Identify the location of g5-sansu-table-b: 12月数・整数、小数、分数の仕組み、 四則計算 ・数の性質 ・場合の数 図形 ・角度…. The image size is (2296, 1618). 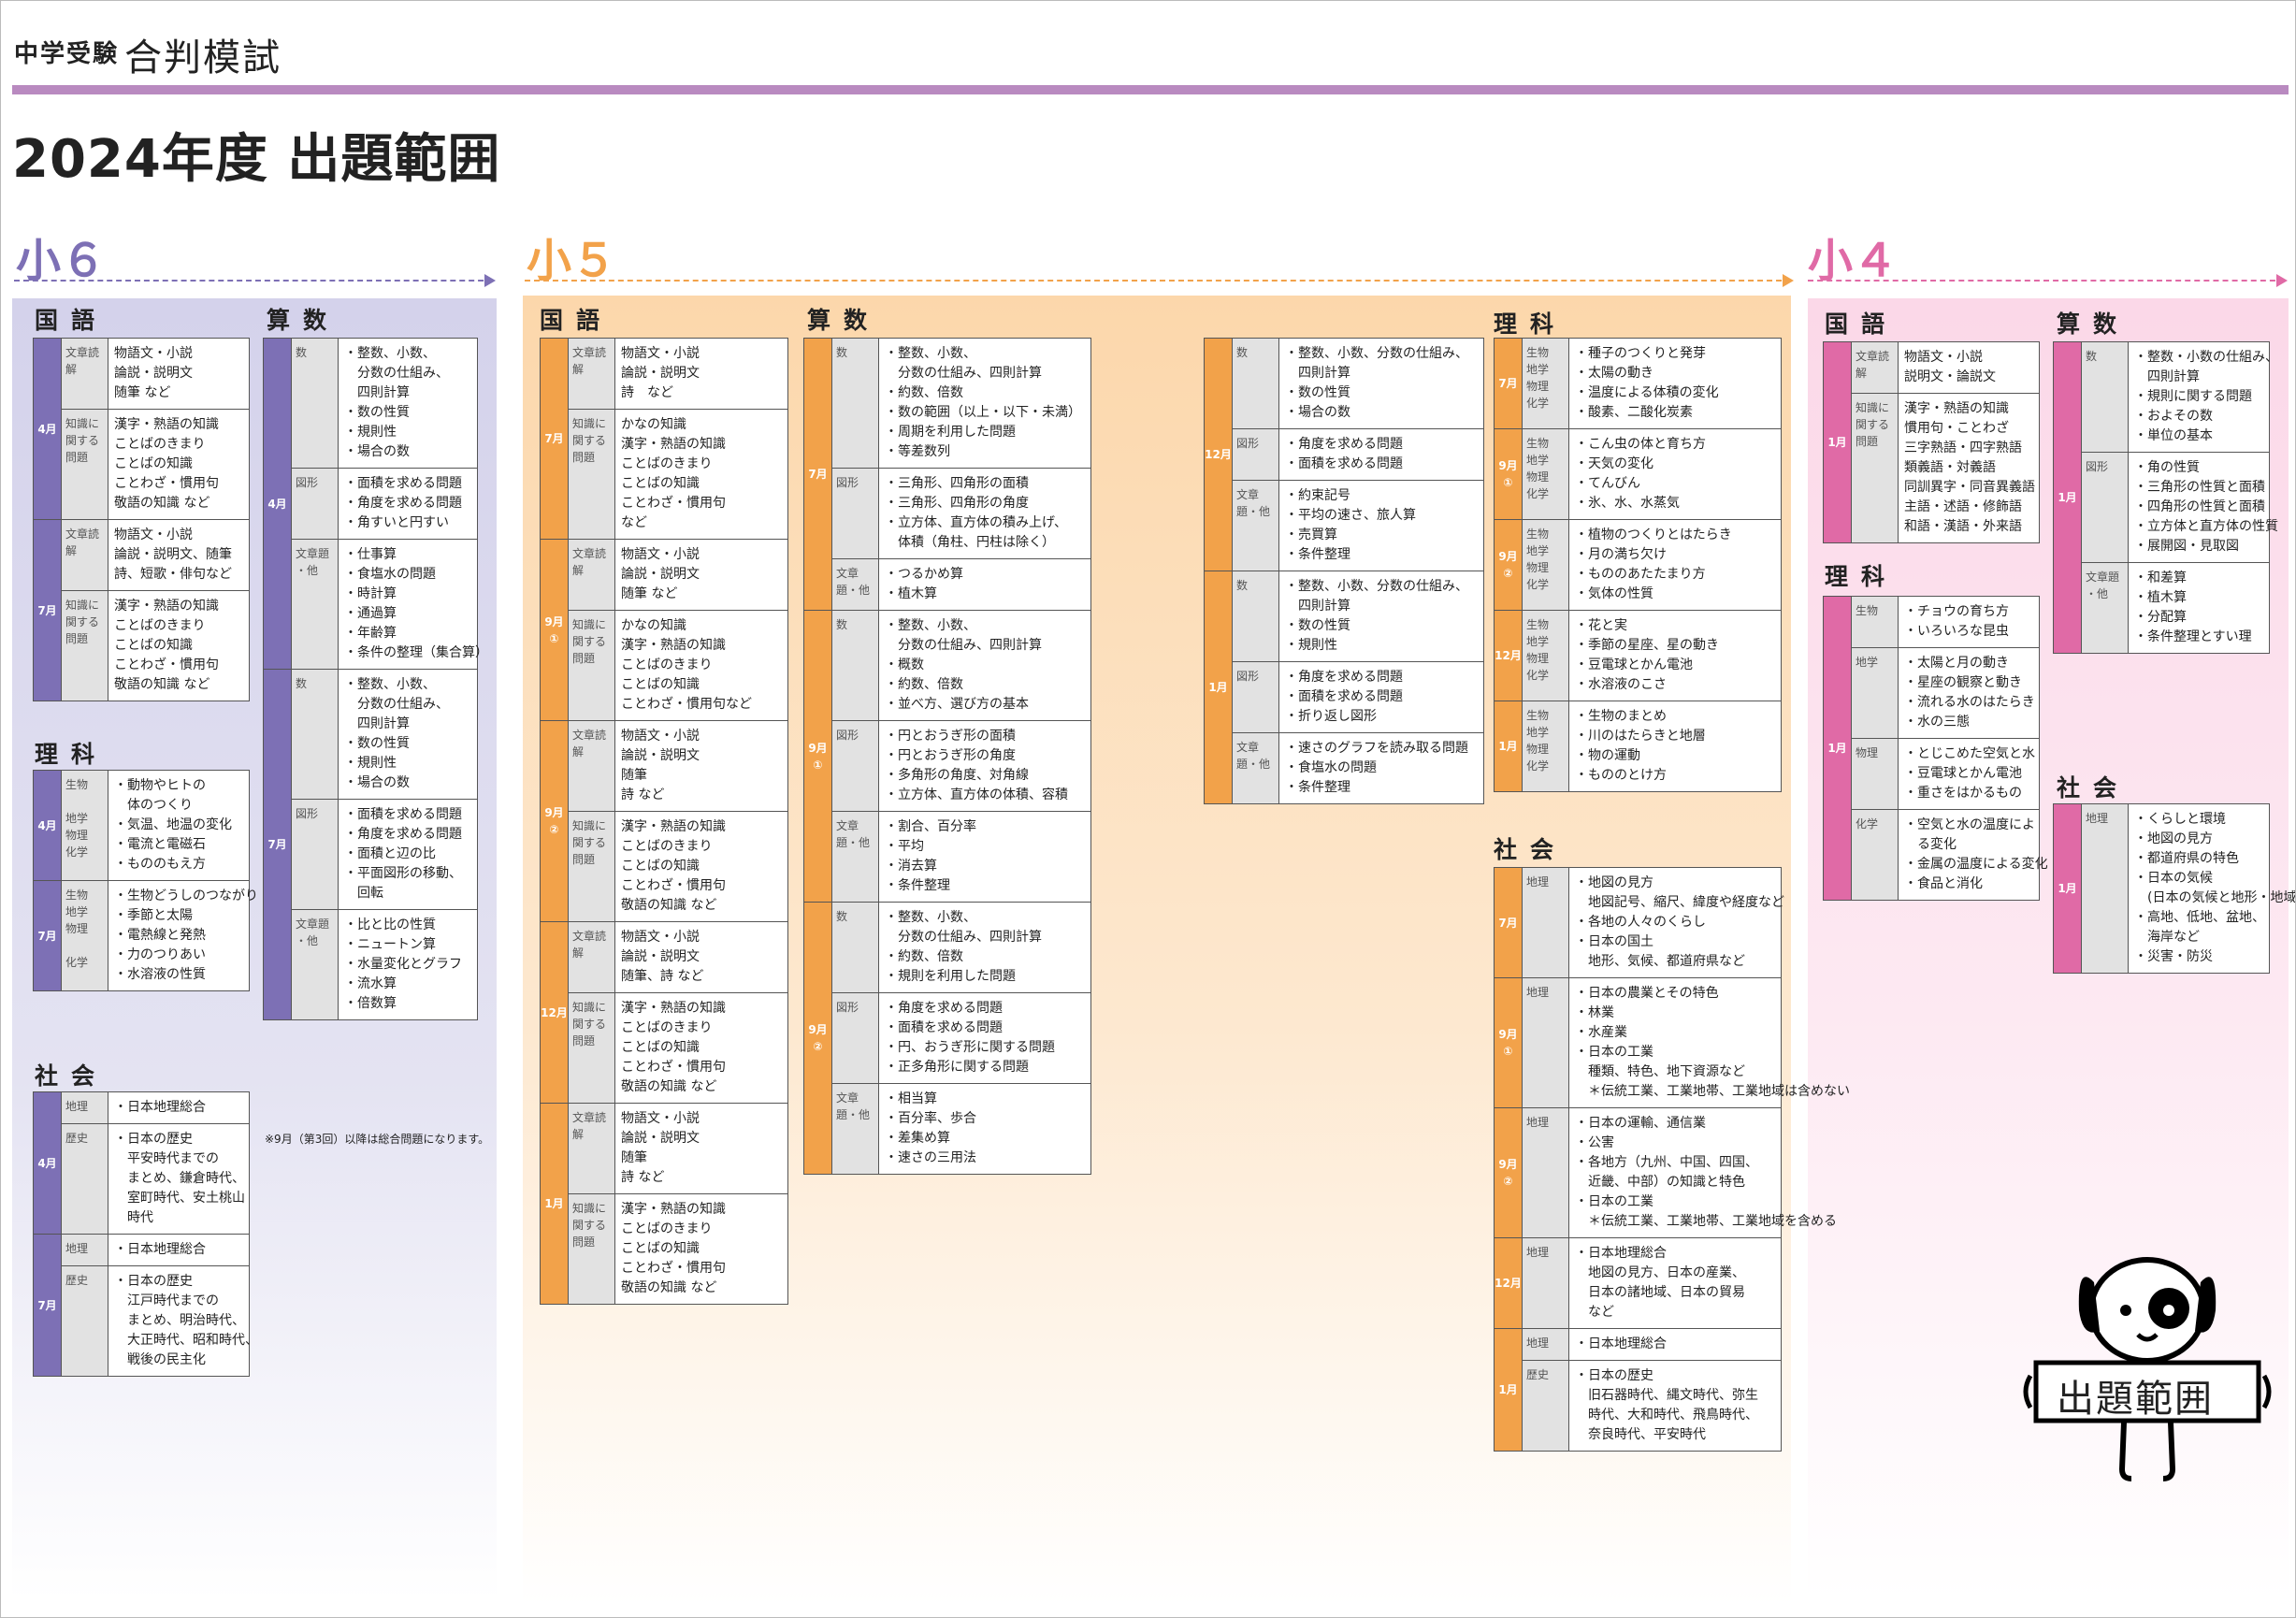
(1344, 571).